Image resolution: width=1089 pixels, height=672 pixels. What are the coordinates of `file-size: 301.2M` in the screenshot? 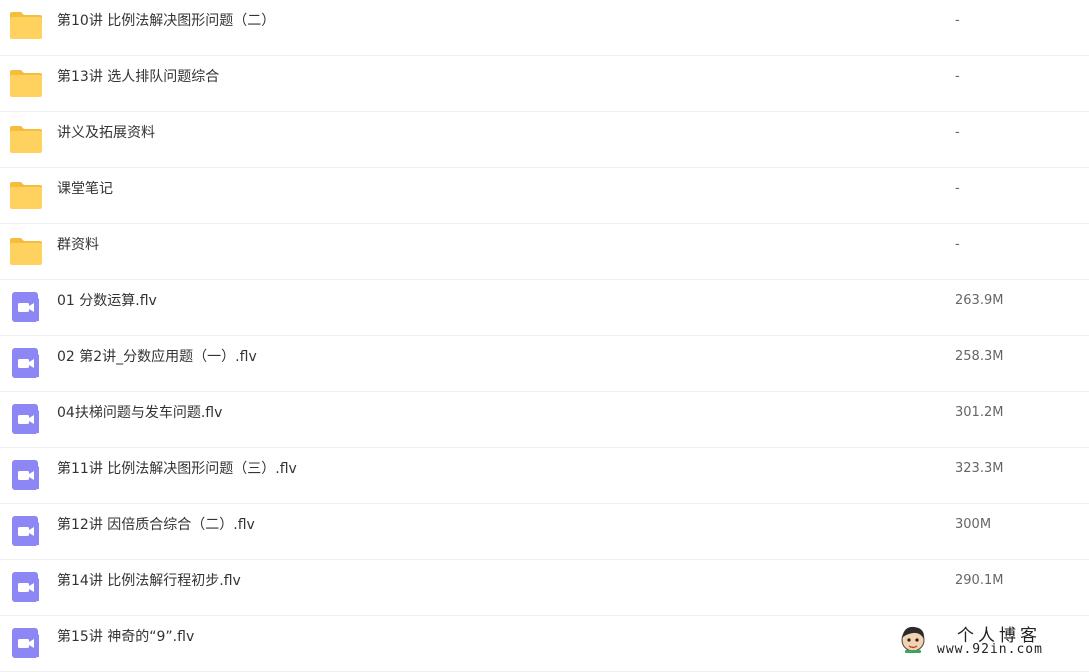 It's located at (979, 412).